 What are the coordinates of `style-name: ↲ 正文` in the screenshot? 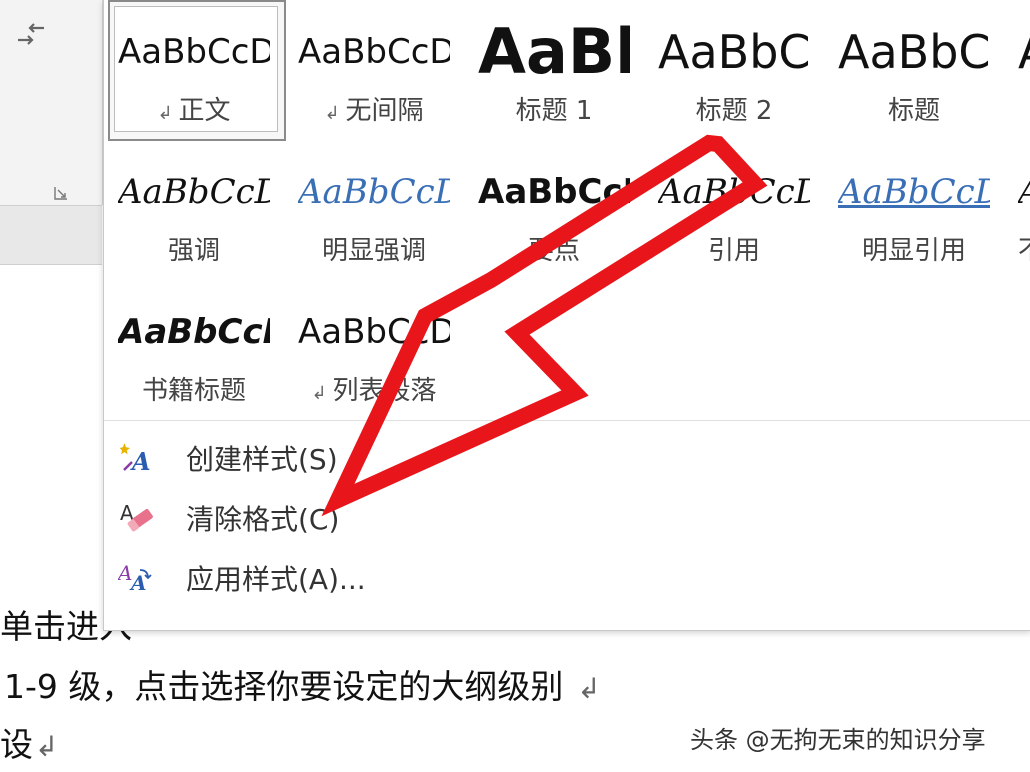 It's located at (194, 111).